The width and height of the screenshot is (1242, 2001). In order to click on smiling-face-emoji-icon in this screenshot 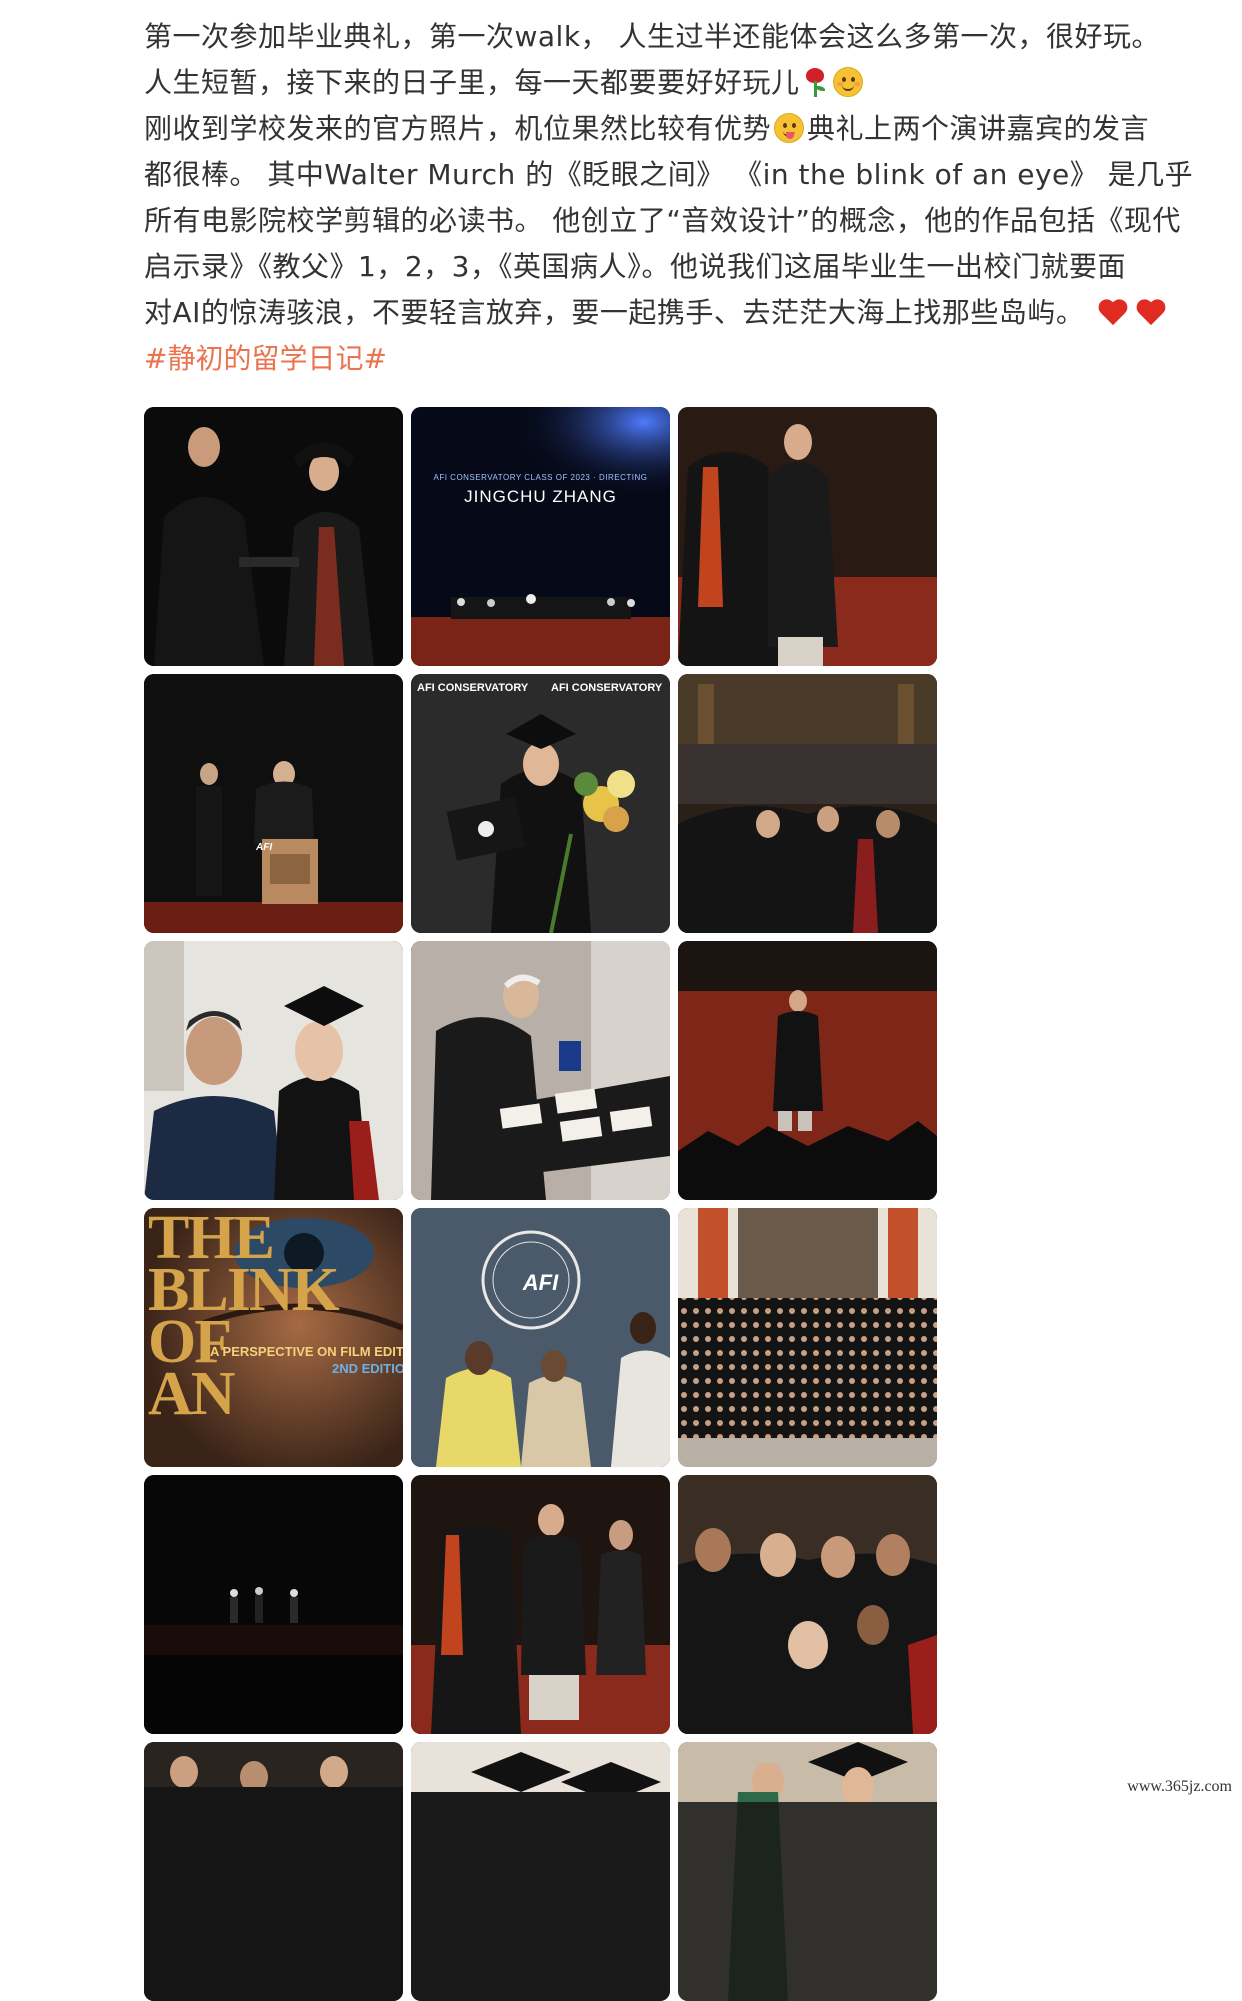, I will do `click(847, 82)`.